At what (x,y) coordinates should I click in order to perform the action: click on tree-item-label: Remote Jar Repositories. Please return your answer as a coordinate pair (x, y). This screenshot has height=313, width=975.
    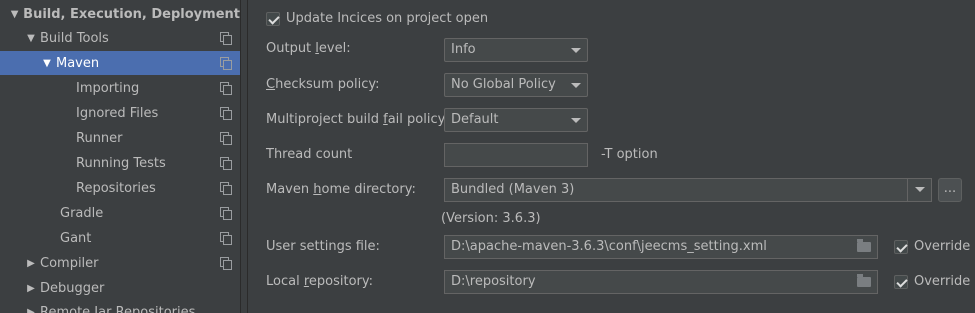
    Looking at the image, I should click on (118, 308).